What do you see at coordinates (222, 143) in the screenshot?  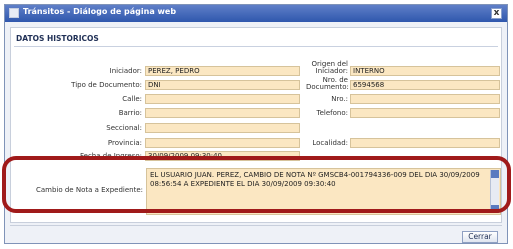 I see `provincia-field` at bounding box center [222, 143].